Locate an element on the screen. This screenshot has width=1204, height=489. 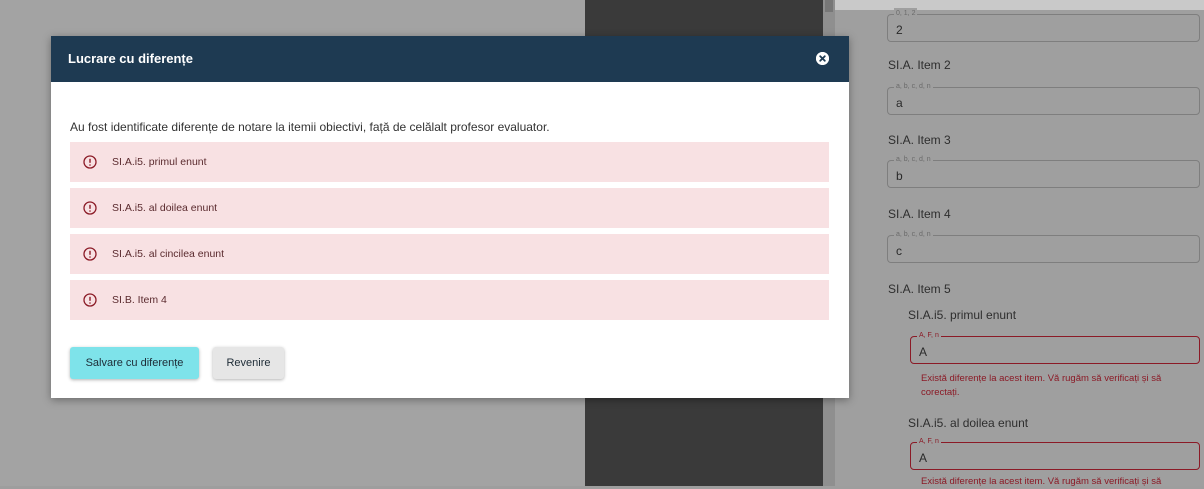
item-label: SI.A. Item 3 is located at coordinates (919, 140).